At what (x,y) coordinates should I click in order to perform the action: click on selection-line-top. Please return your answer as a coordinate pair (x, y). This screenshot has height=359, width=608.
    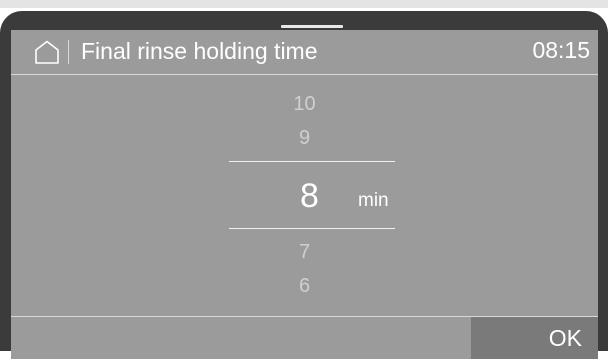
    Looking at the image, I should click on (312, 161).